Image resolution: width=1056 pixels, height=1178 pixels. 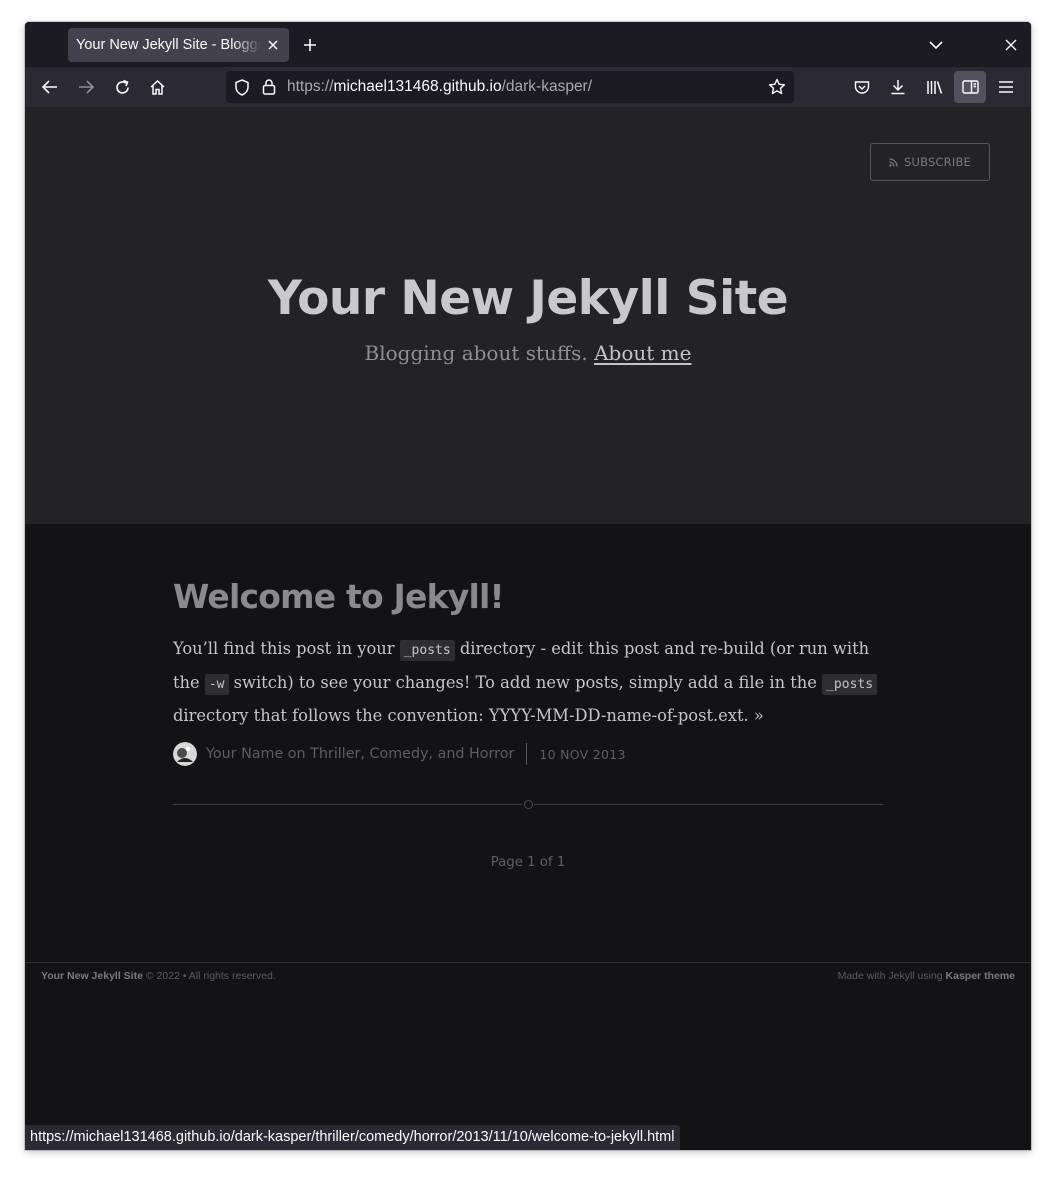 I want to click on site-description: Blogging about stuffs. About me, so click(x=528, y=353).